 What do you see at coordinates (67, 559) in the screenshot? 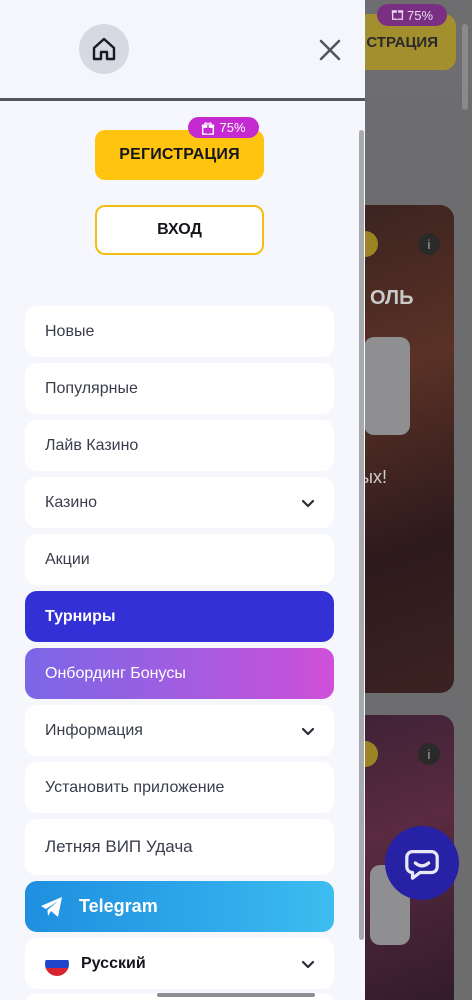
I see `menu-item-label: Акции` at bounding box center [67, 559].